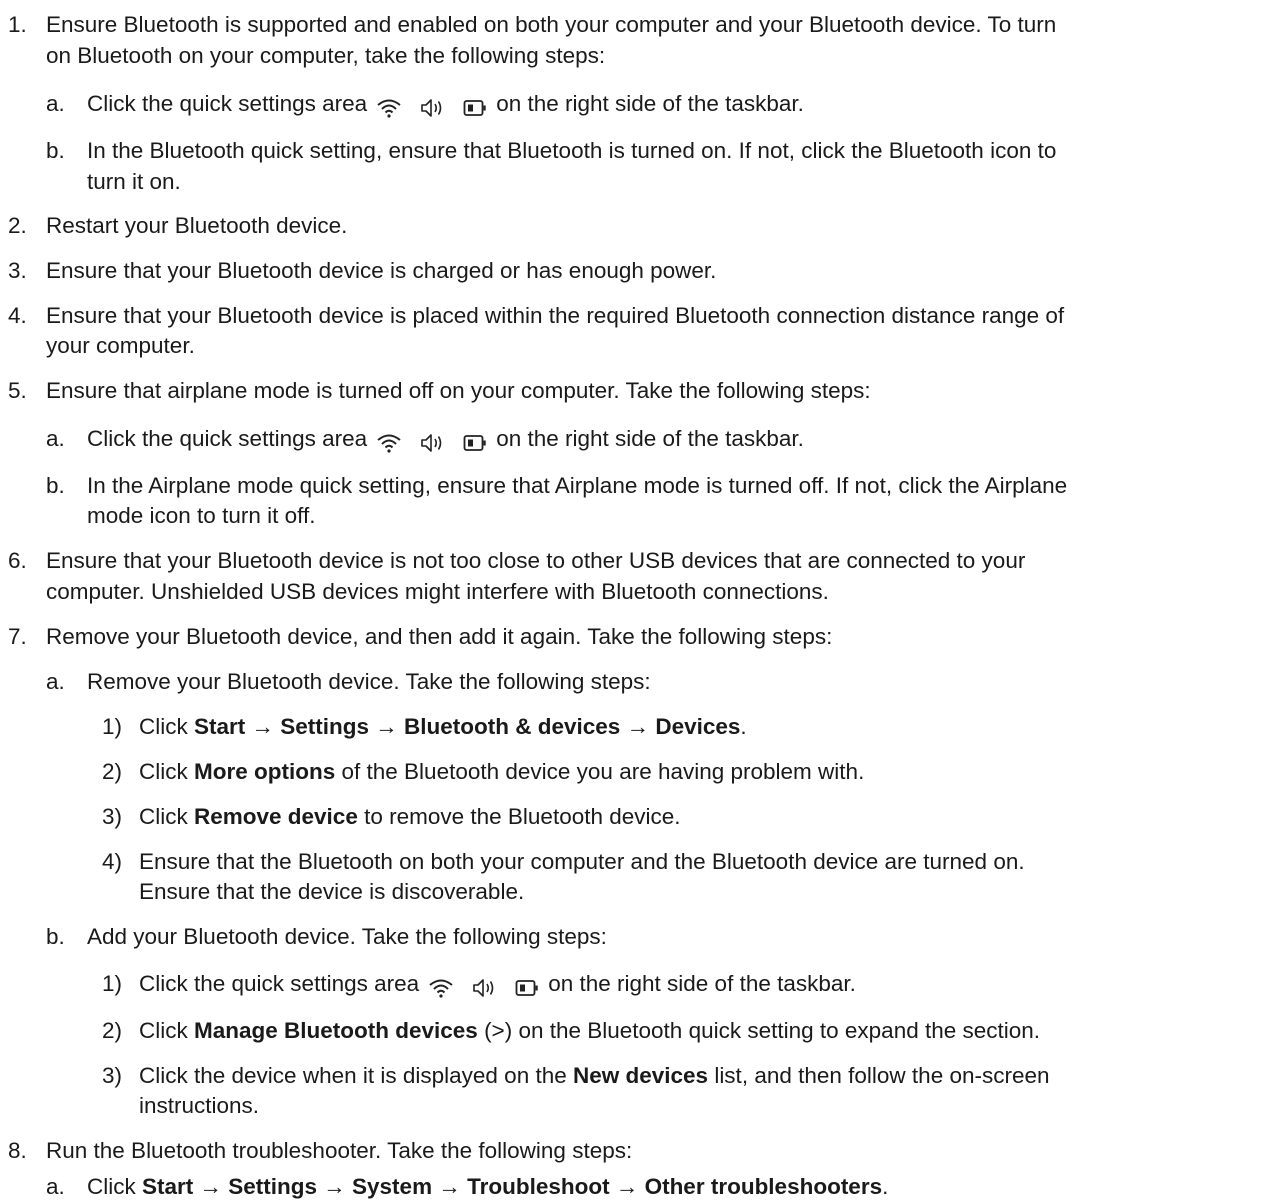 Image resolution: width=1267 pixels, height=1200 pixels. Describe the element at coordinates (17, 270) in the screenshot. I see `step-3-number: 3.` at that location.